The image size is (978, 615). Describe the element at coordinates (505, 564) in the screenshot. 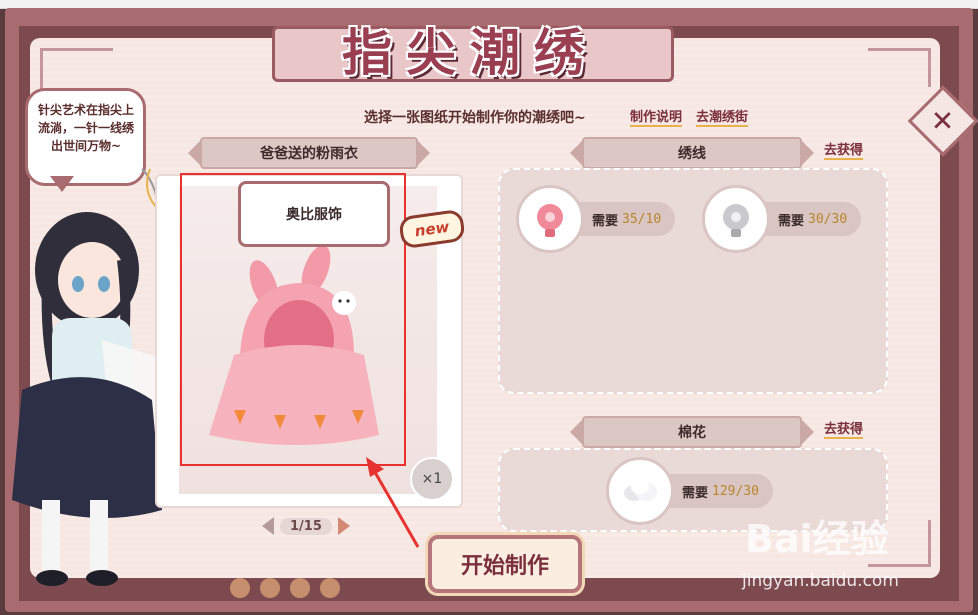

I see `start-crafting-button: 开始制作` at that location.